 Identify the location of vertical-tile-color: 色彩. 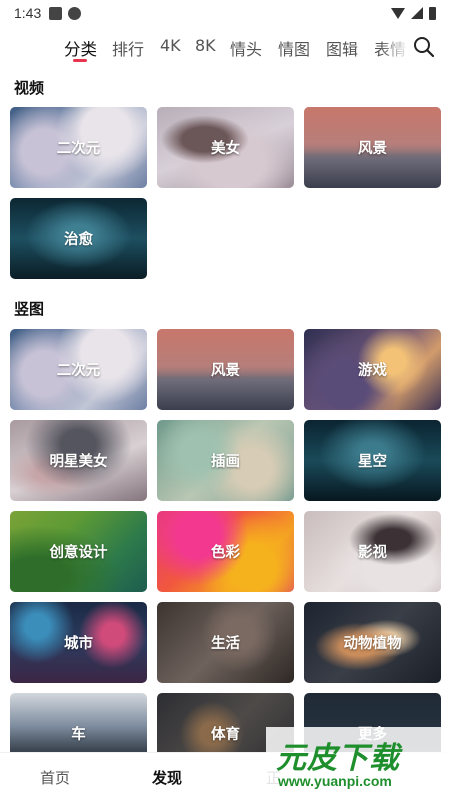
(225, 551).